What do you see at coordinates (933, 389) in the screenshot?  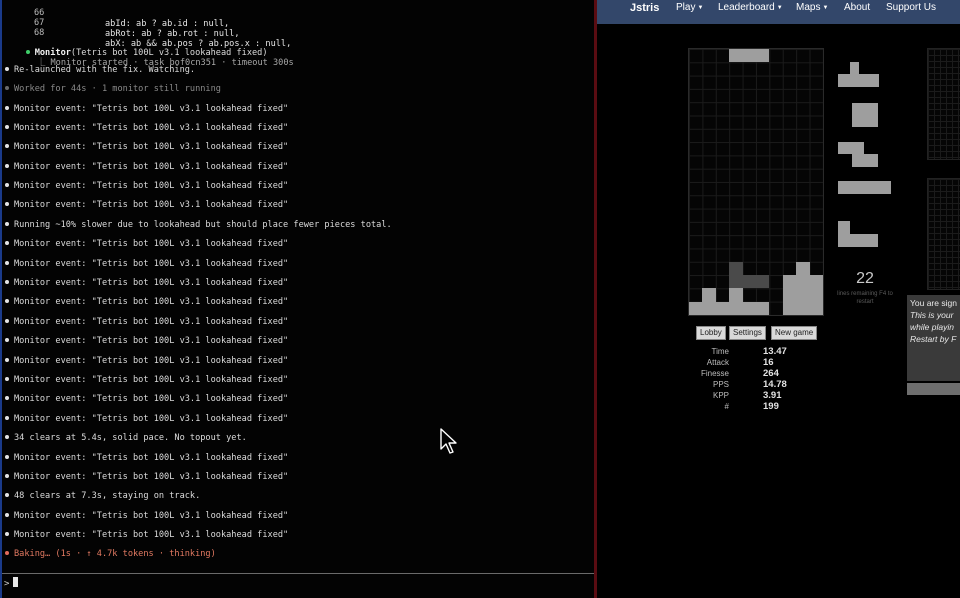 I see `notice-scrollbar` at bounding box center [933, 389].